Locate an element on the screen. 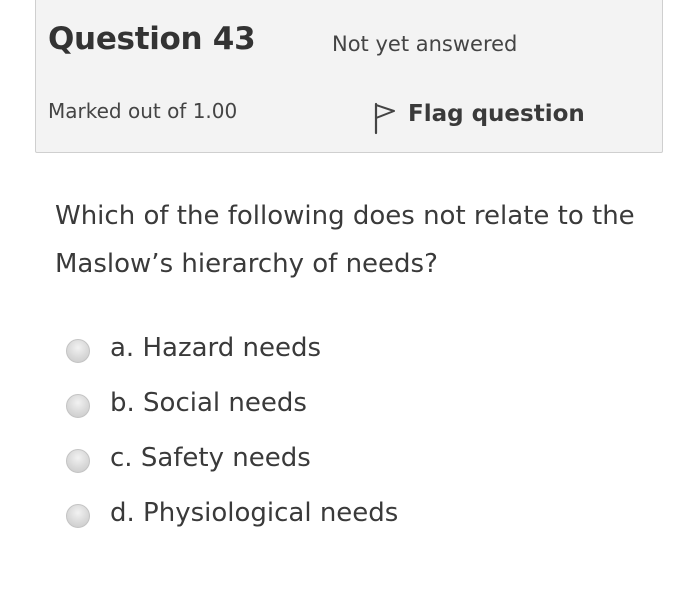  answer-label: d. Physiological needs is located at coordinates (254, 512).